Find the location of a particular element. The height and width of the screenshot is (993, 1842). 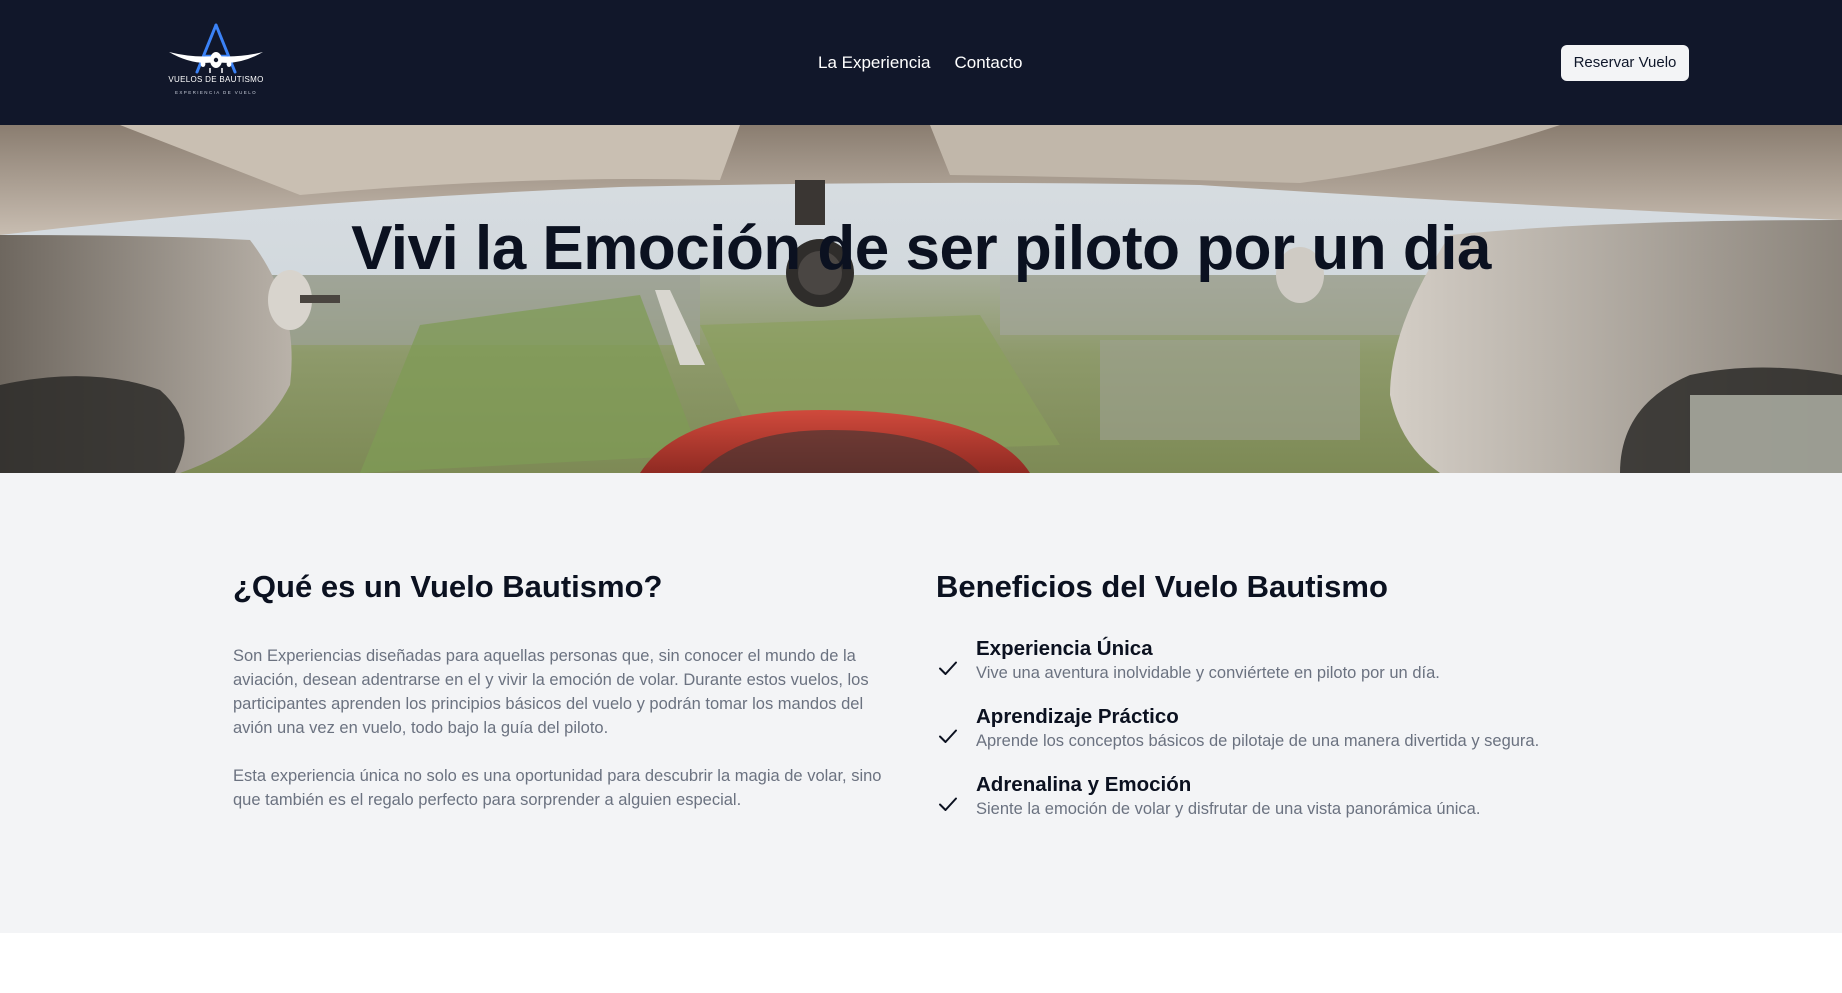

site-logo: VUELOS DE BAUTISMO EXPERIENCIA DE VUELO is located at coordinates (216, 61).